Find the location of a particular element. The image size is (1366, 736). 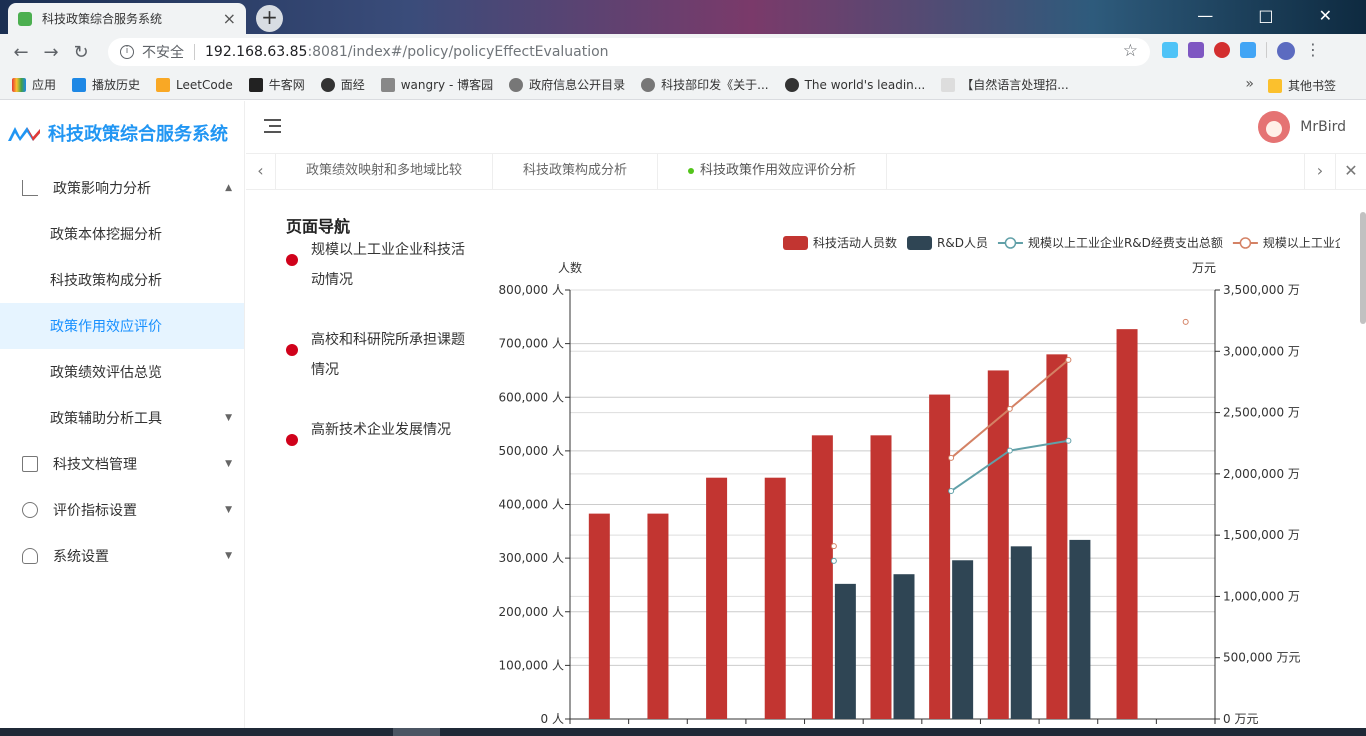

bookmark: 播放历史 is located at coordinates (106, 84).